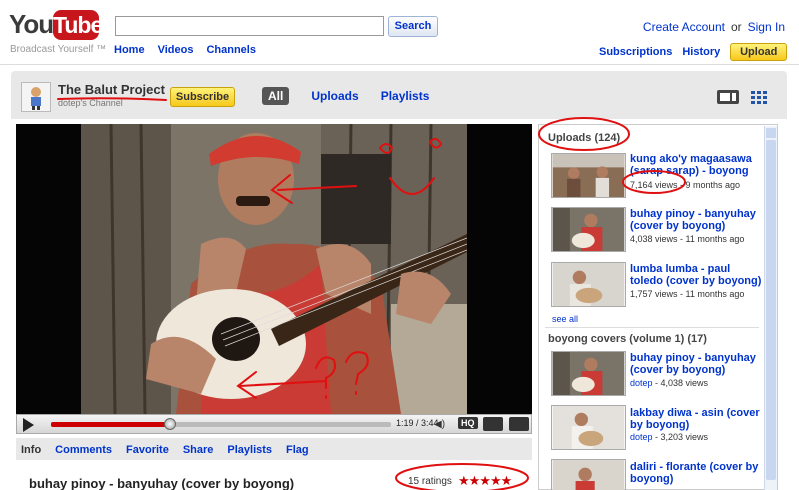  Describe the element at coordinates (110, 424) in the screenshot. I see `progress-played` at that location.